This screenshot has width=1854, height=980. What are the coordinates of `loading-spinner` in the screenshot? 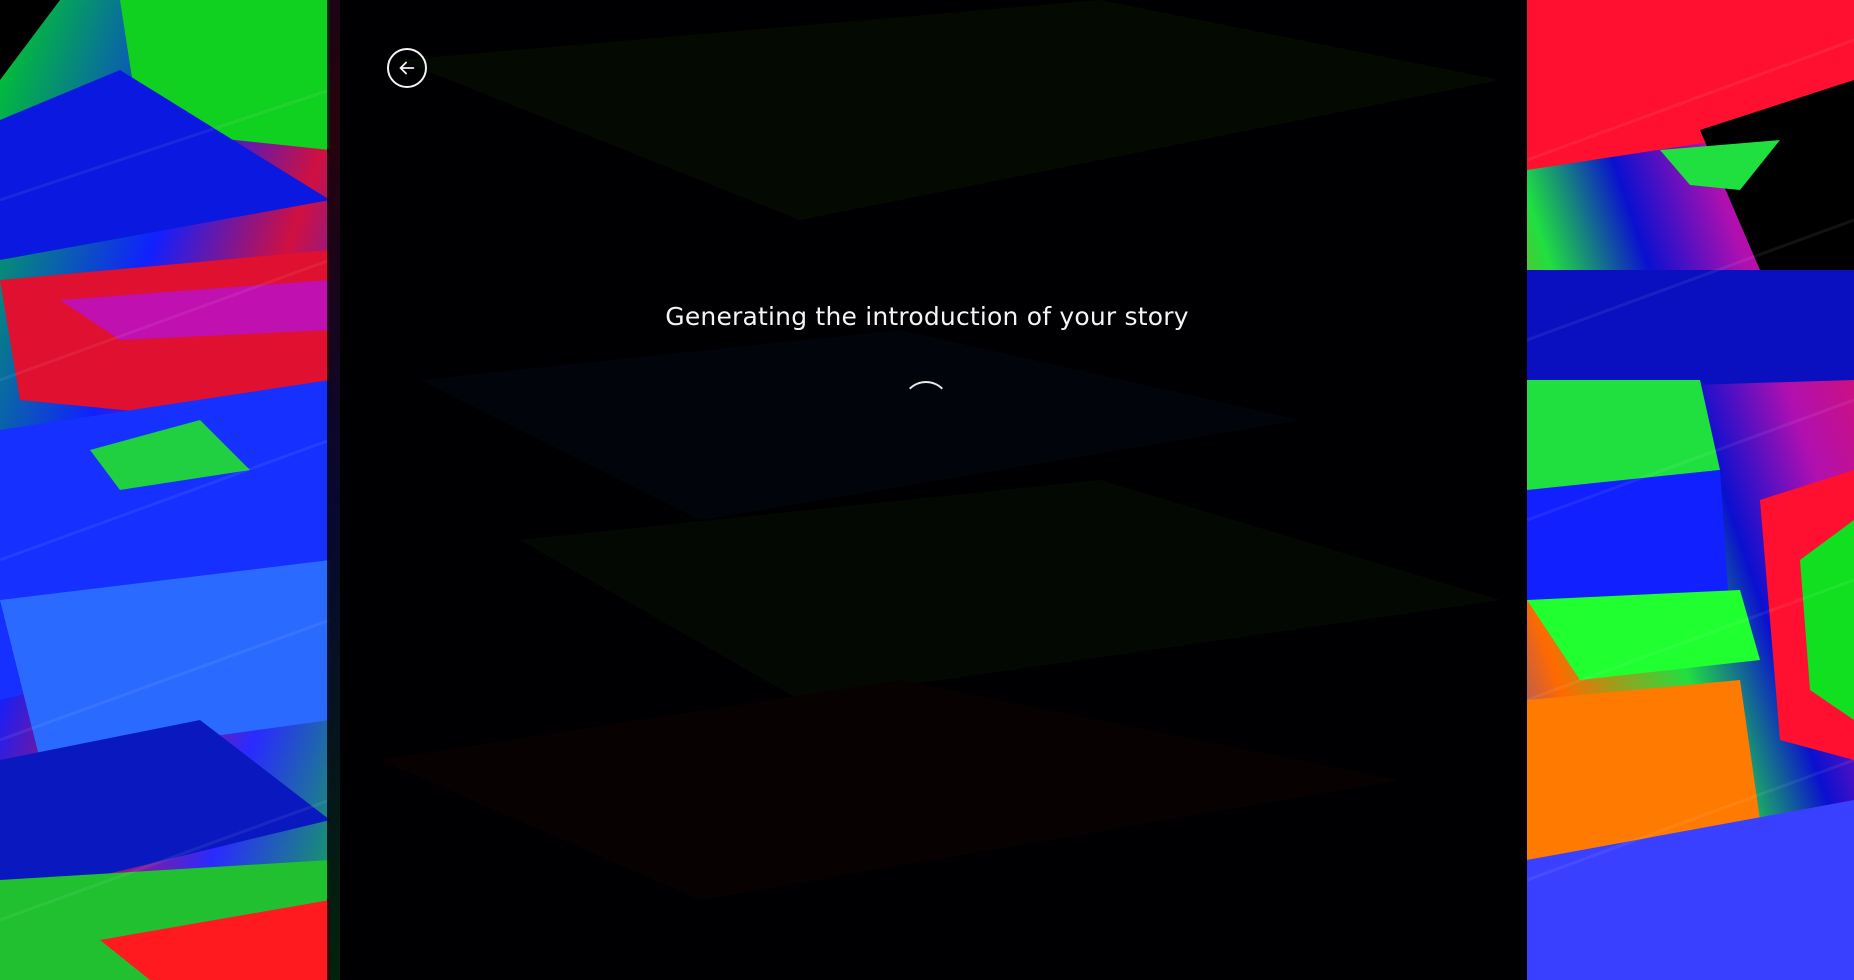 It's located at (926, 405).